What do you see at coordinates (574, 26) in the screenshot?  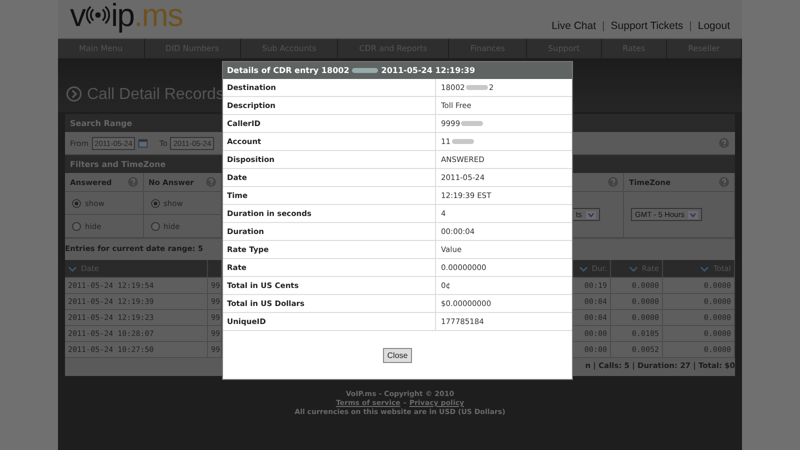 I see `header-link: Live Chat` at bounding box center [574, 26].